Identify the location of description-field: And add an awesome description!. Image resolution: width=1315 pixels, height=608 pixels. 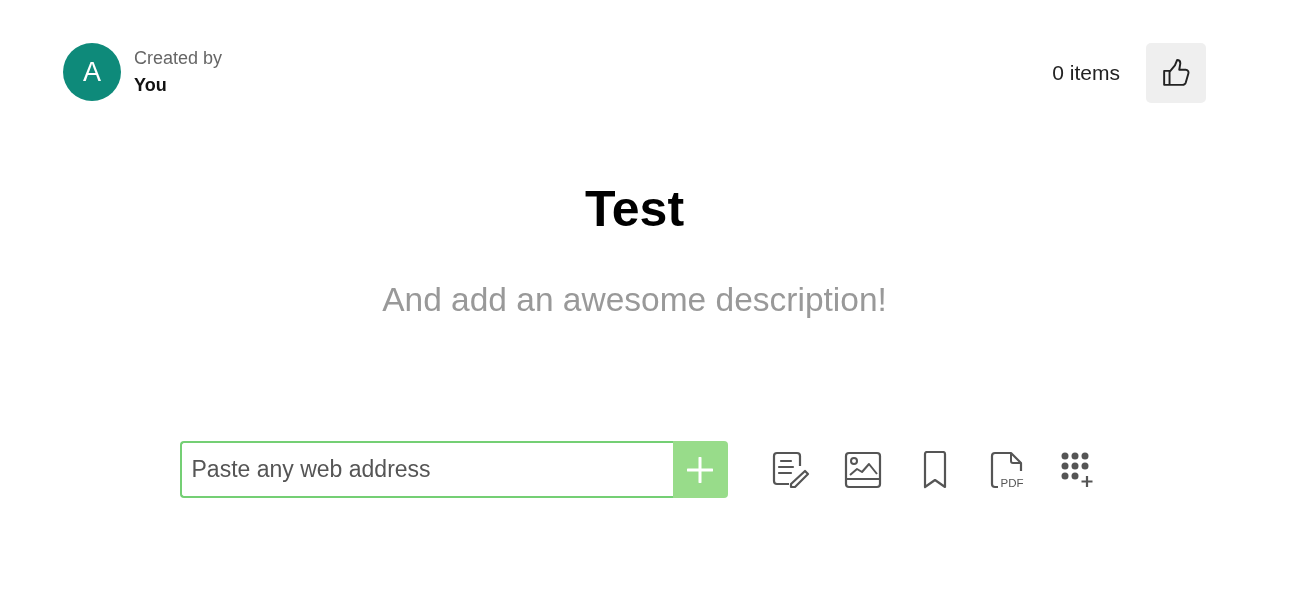
(634, 300).